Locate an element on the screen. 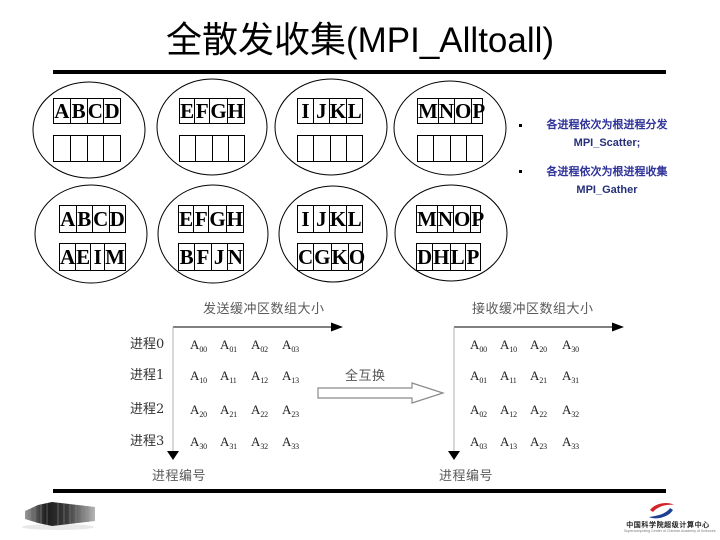 Image resolution: width=720 pixels, height=540 pixels. send-matrix-cell: A03 is located at coordinates (290, 347).